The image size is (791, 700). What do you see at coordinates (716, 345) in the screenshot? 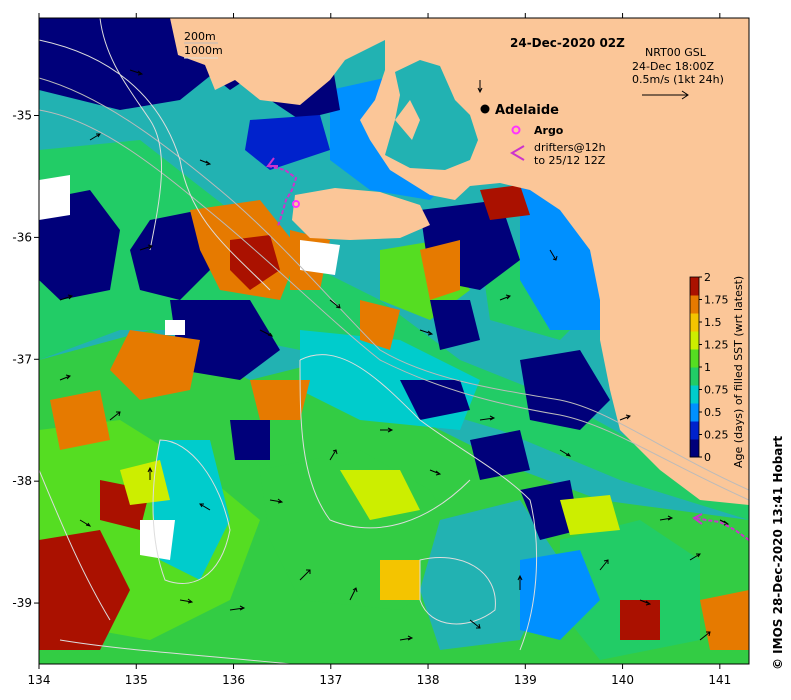
I see `colorbar-tick-label: 1.25` at bounding box center [716, 345].